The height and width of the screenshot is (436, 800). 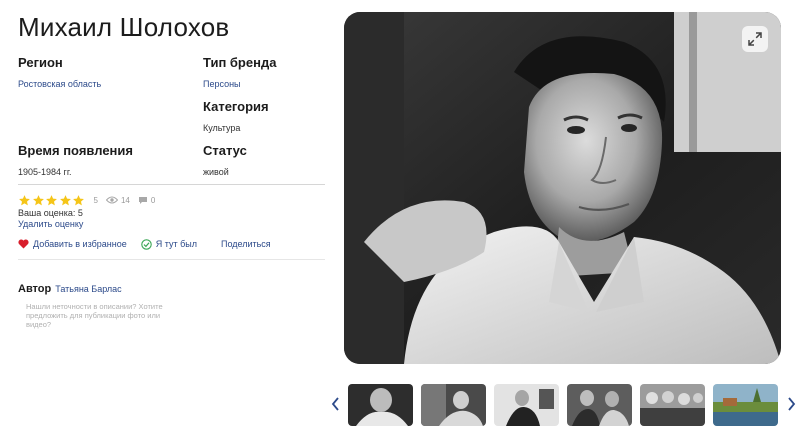 I want to click on share-label: Поделиться, so click(x=245, y=244).